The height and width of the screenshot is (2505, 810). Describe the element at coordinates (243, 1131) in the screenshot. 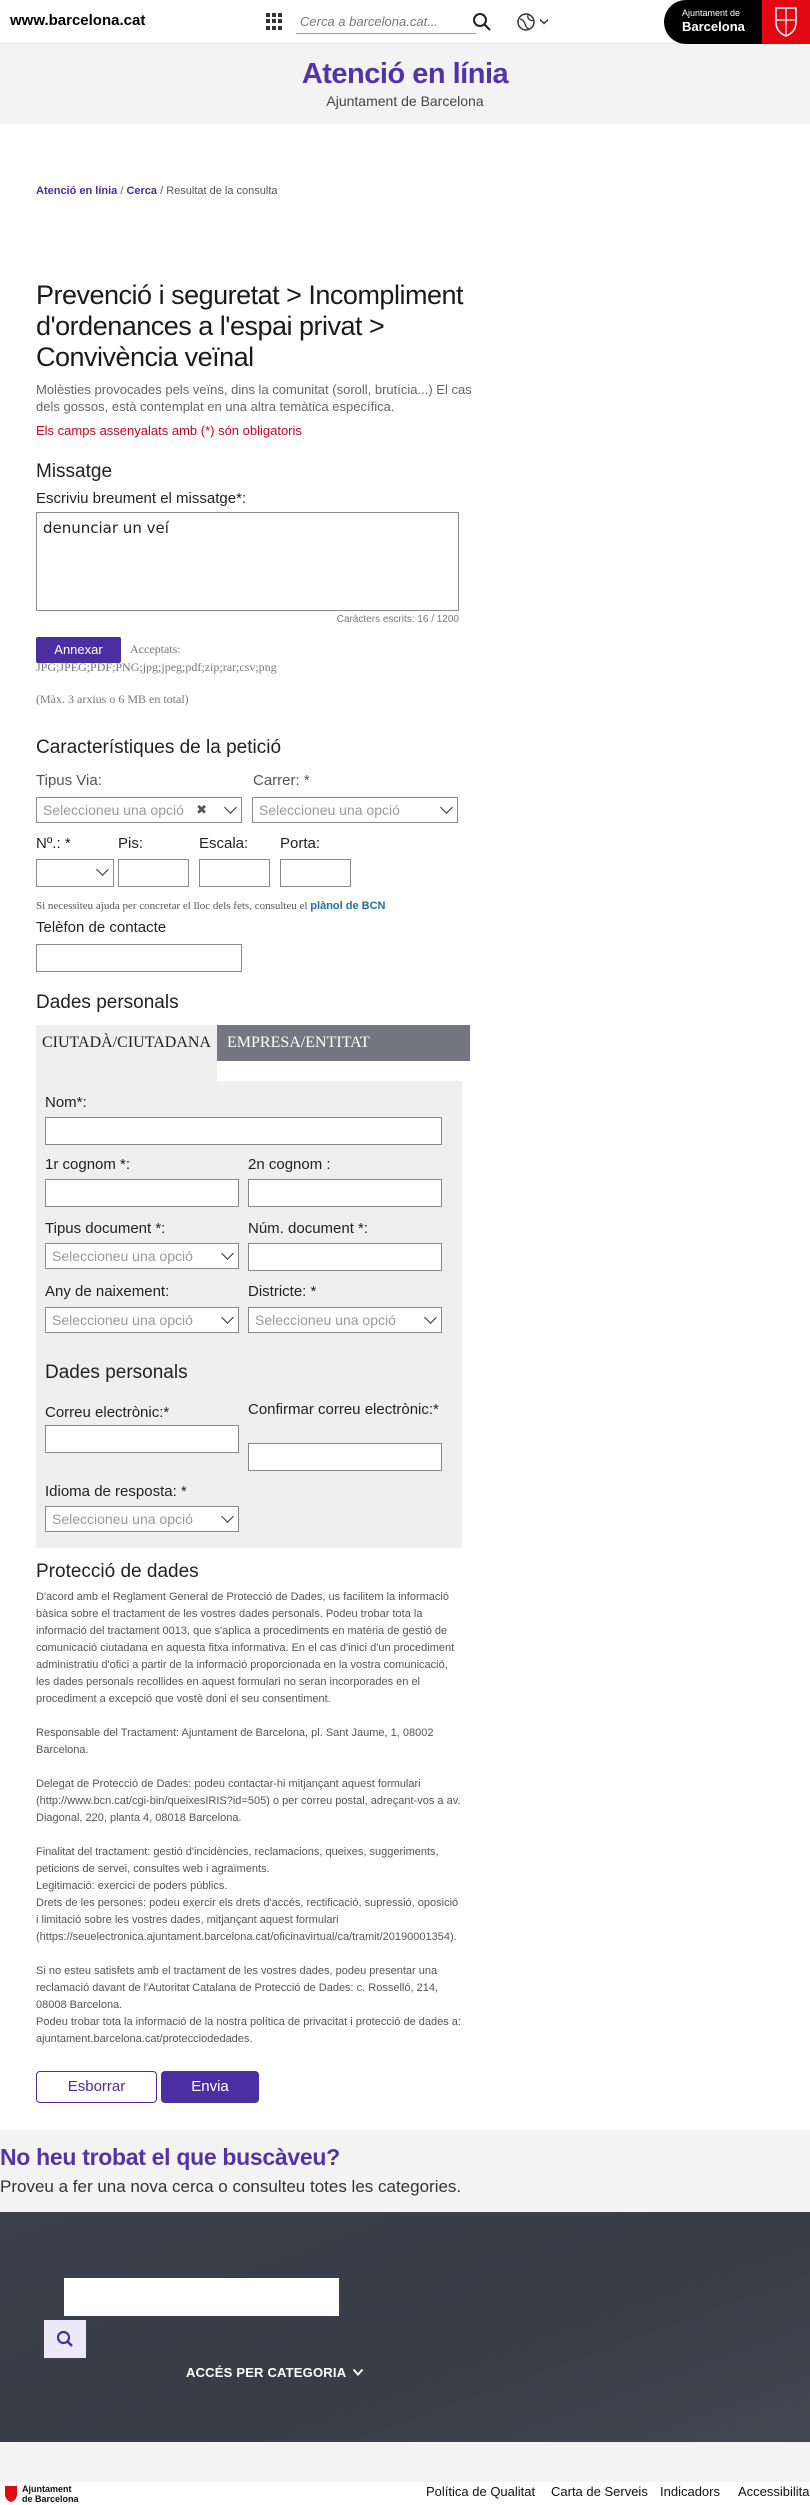

I see `name-input` at that location.